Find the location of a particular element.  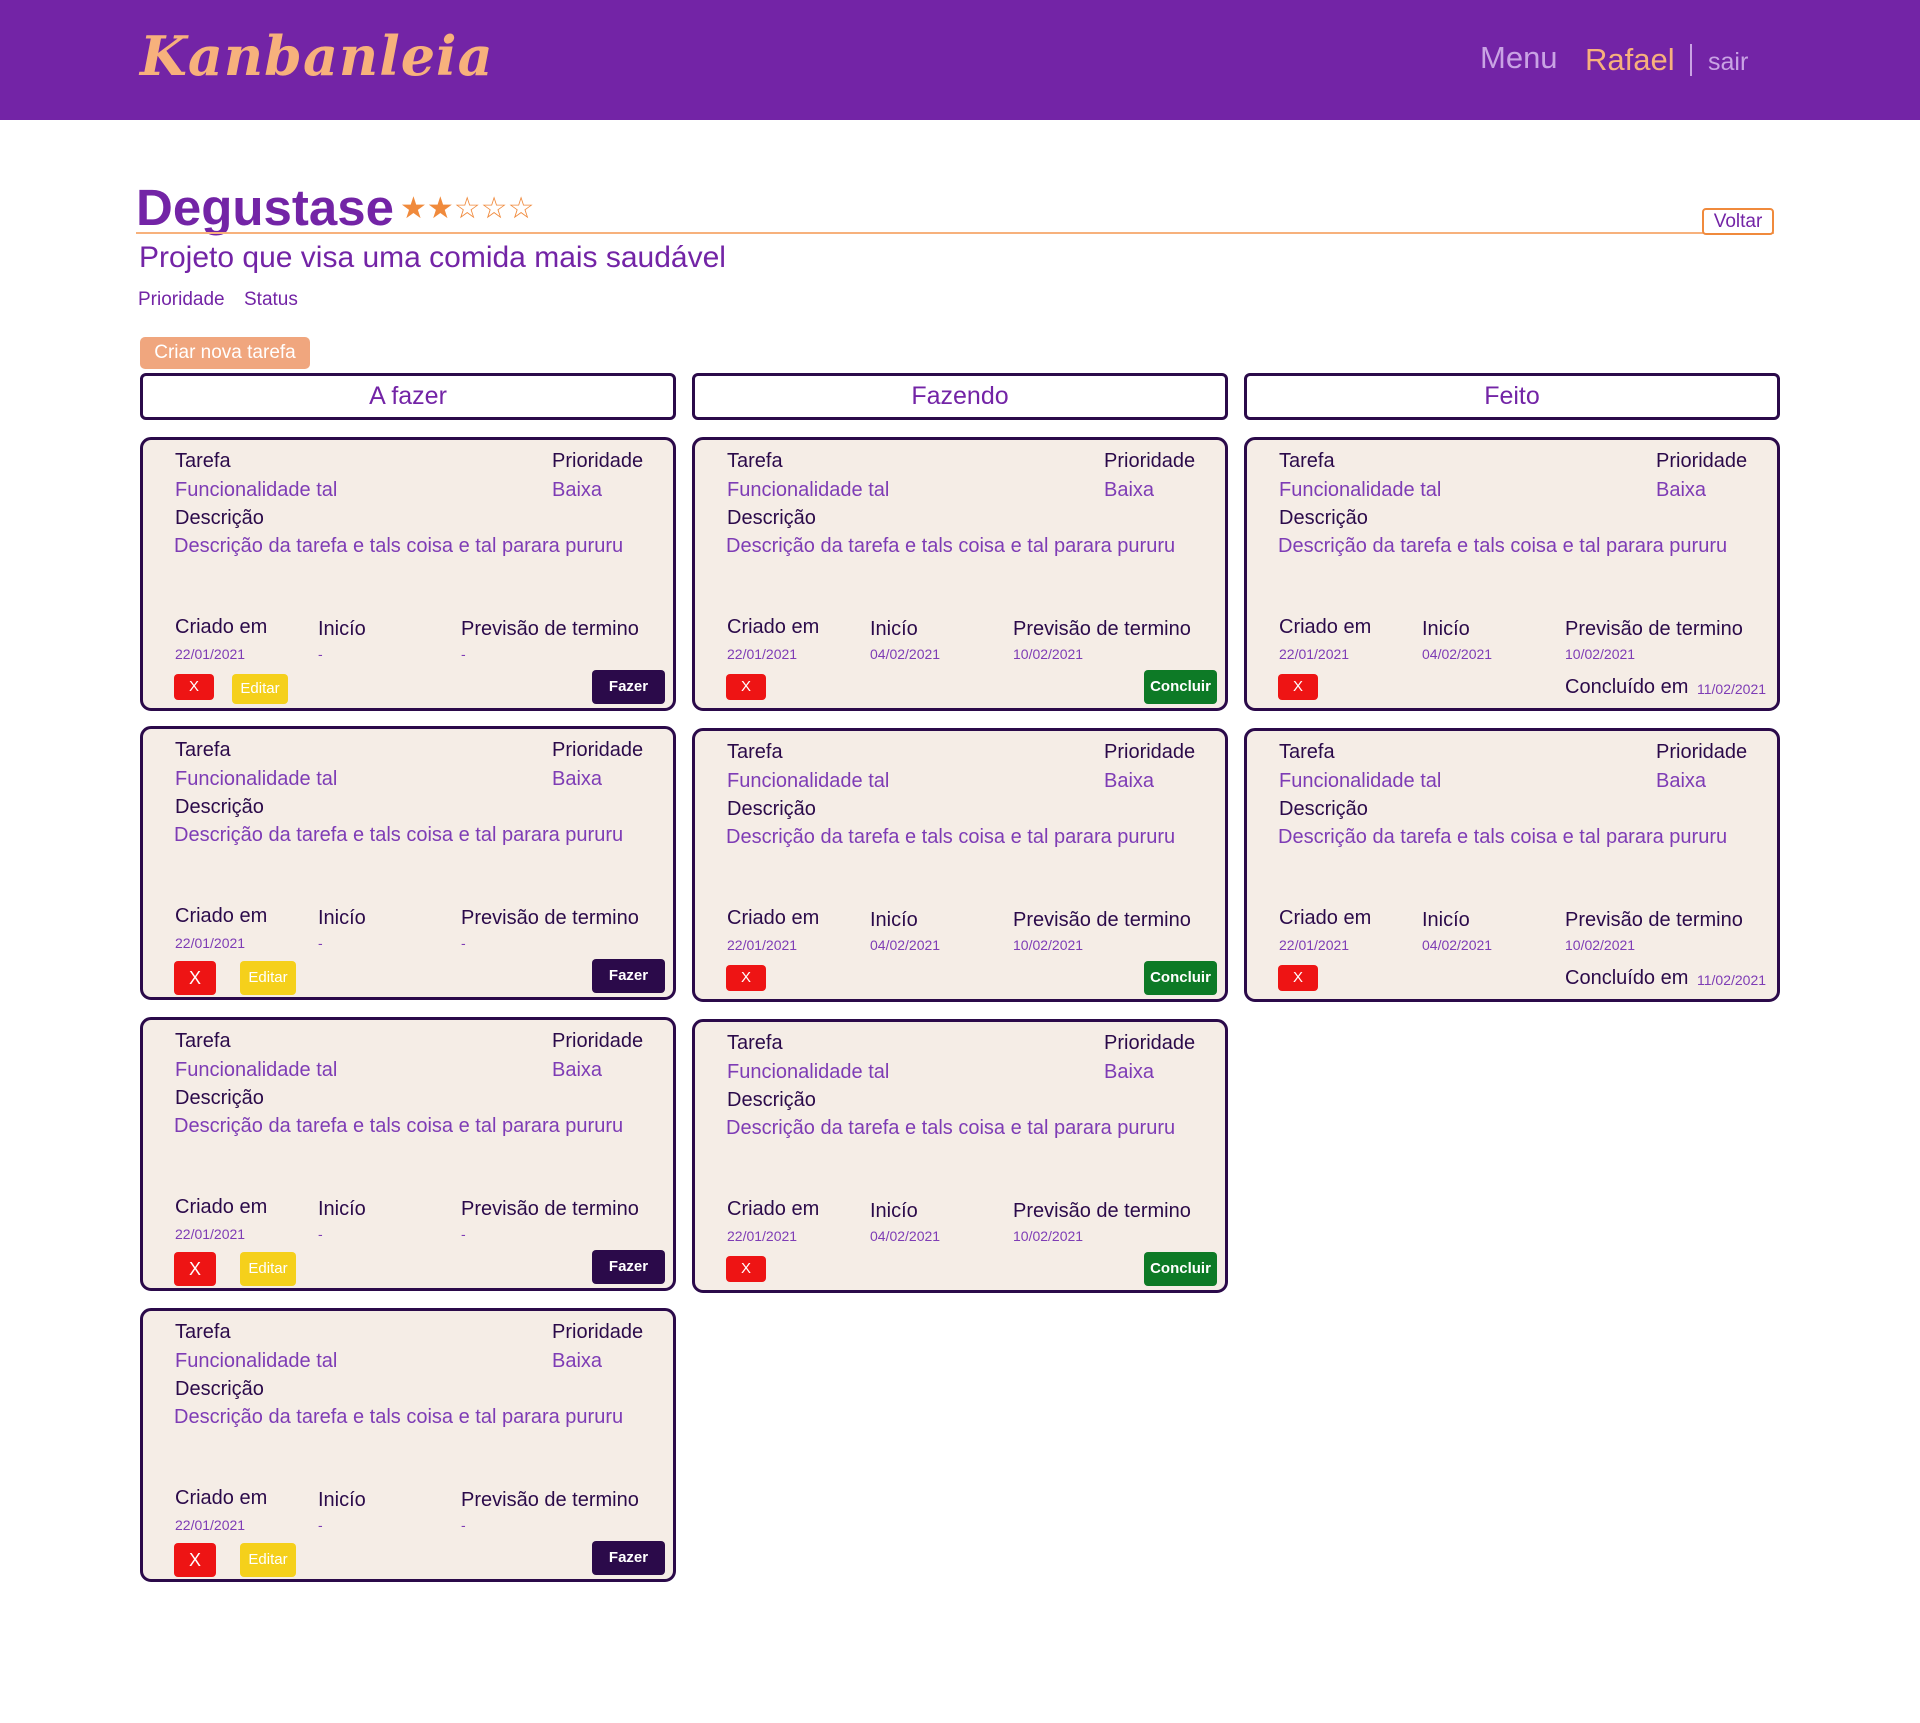

navbar: Kanbanleia Menu Rafael sair is located at coordinates (960, 60).